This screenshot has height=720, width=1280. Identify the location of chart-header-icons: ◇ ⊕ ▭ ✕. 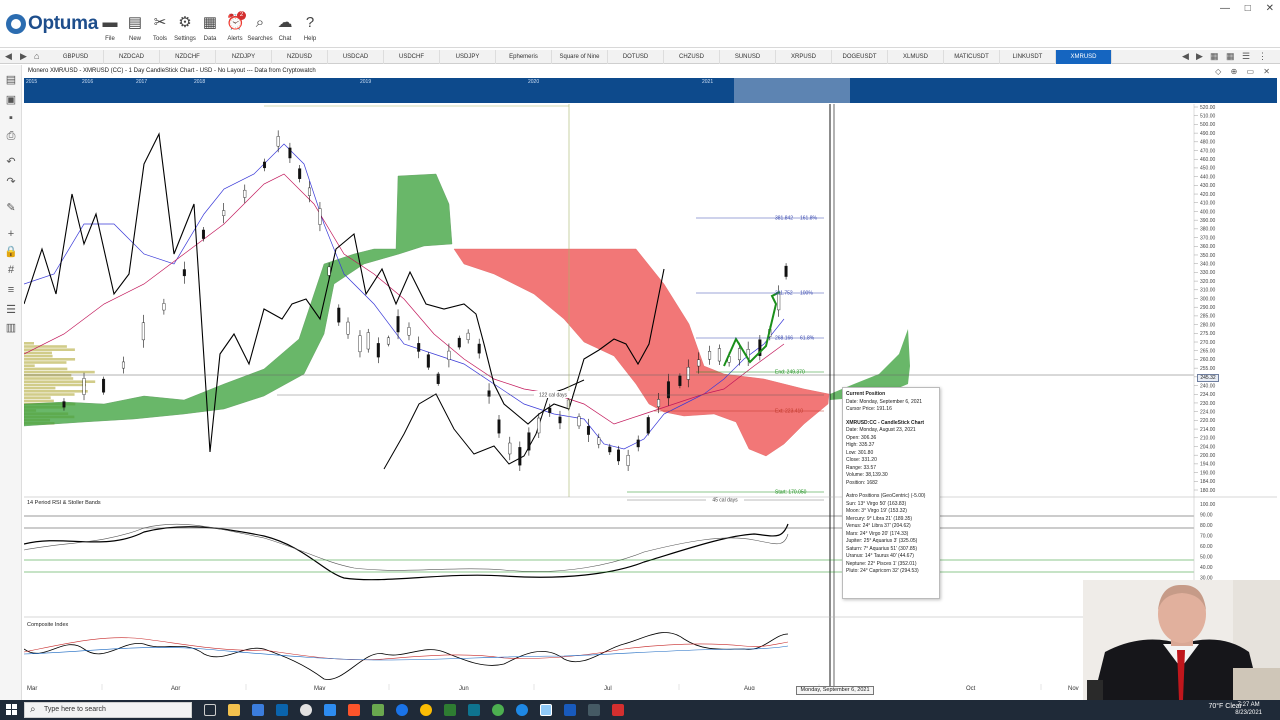
(1239, 71).